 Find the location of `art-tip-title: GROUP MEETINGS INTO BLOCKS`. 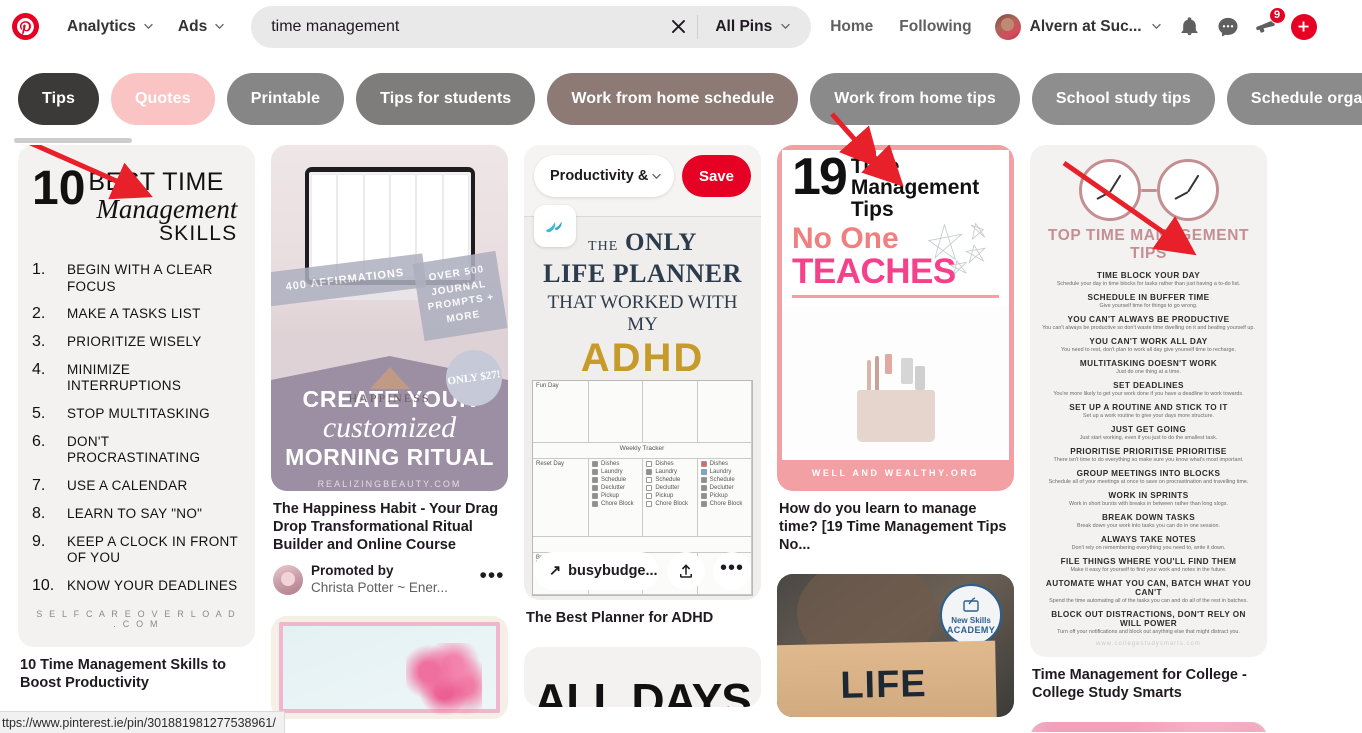

art-tip-title: GROUP MEETINGS INTO BLOCKS is located at coordinates (1148, 473).